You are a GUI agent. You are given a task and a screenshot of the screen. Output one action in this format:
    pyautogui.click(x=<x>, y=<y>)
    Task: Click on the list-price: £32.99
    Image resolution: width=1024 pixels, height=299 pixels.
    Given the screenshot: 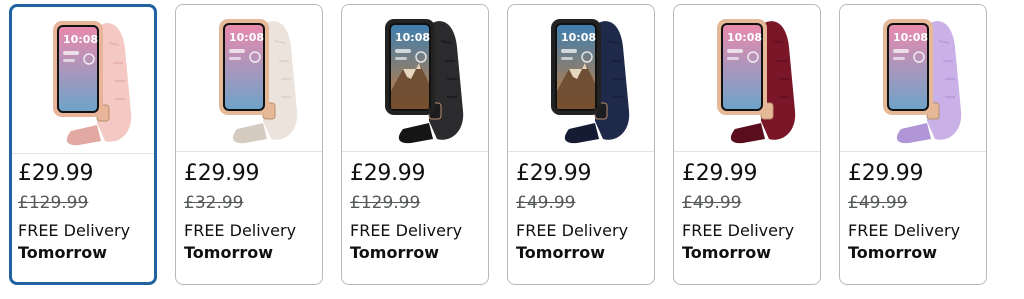 What is the action you would take?
    pyautogui.click(x=214, y=203)
    